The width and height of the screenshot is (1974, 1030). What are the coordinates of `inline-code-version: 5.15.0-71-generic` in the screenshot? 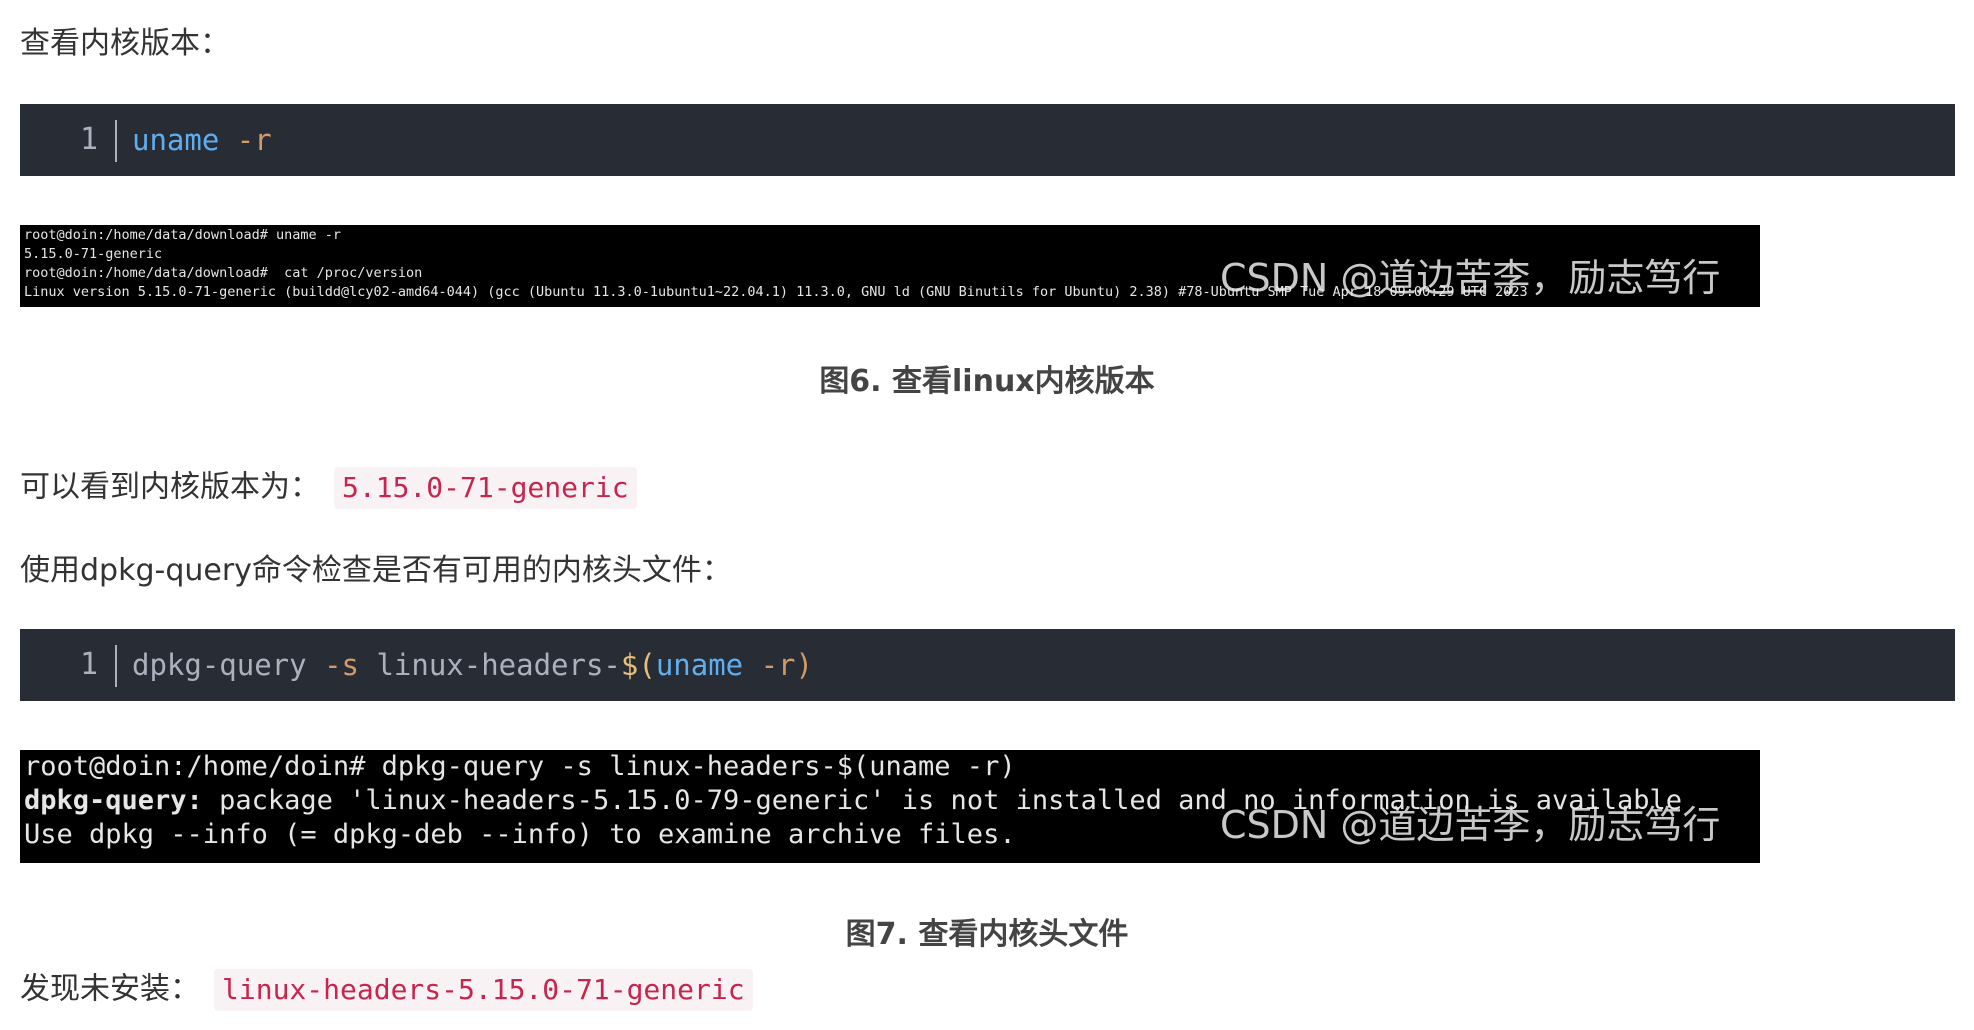 It's located at (485, 488).